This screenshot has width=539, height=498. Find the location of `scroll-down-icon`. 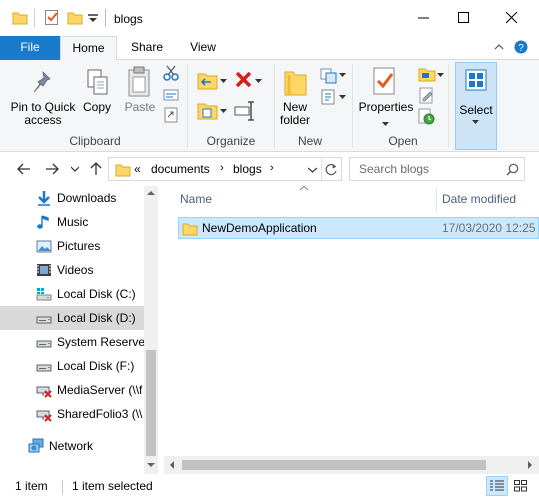

scroll-down-icon is located at coordinates (151, 465).